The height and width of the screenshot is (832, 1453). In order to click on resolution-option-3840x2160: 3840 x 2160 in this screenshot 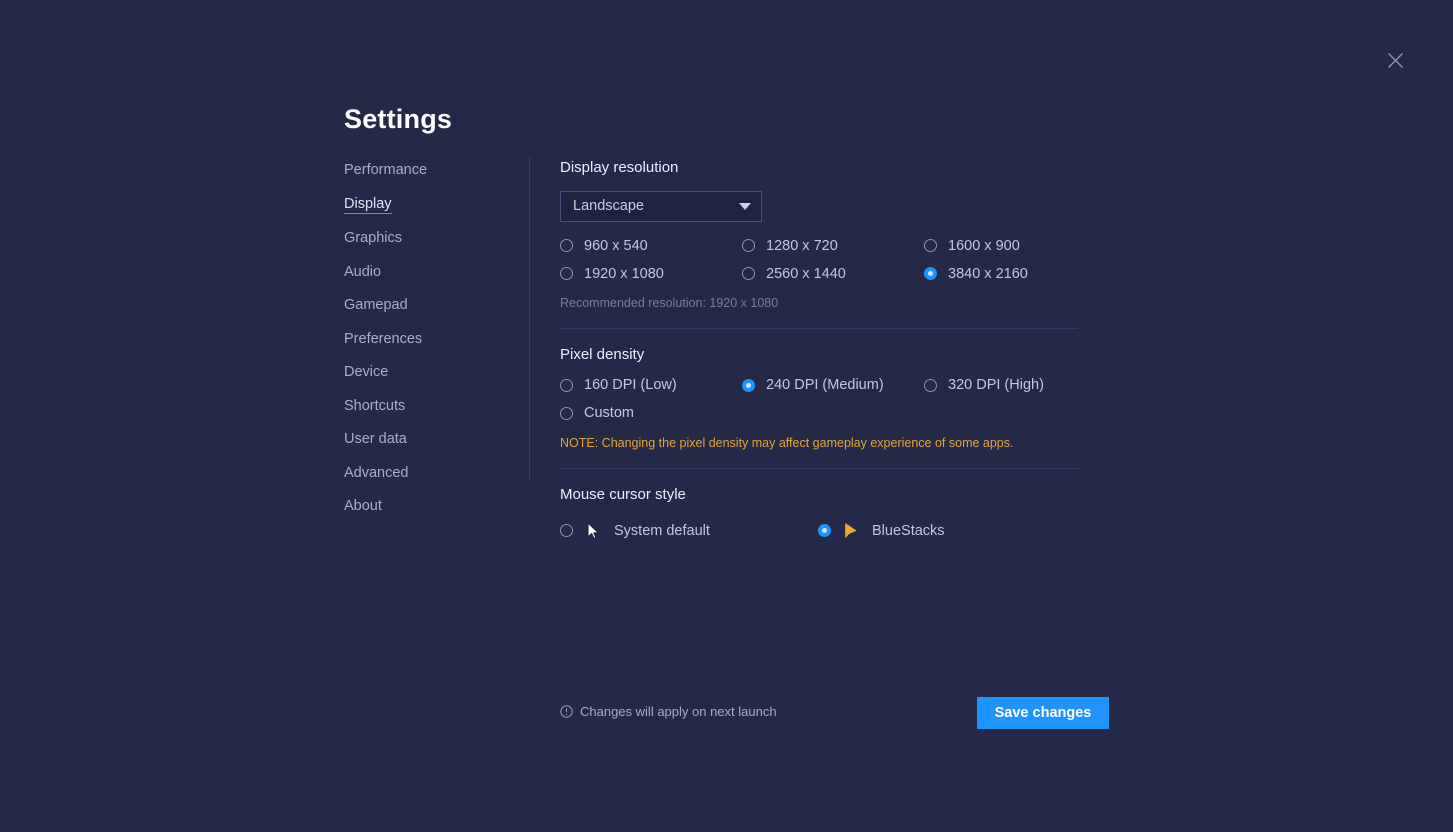, I will do `click(1004, 274)`.